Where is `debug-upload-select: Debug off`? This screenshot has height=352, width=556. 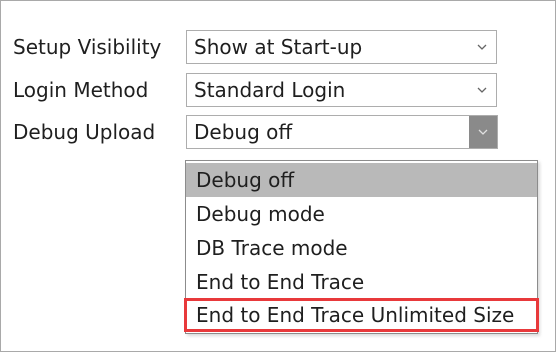
debug-upload-select: Debug off is located at coordinates (342, 132).